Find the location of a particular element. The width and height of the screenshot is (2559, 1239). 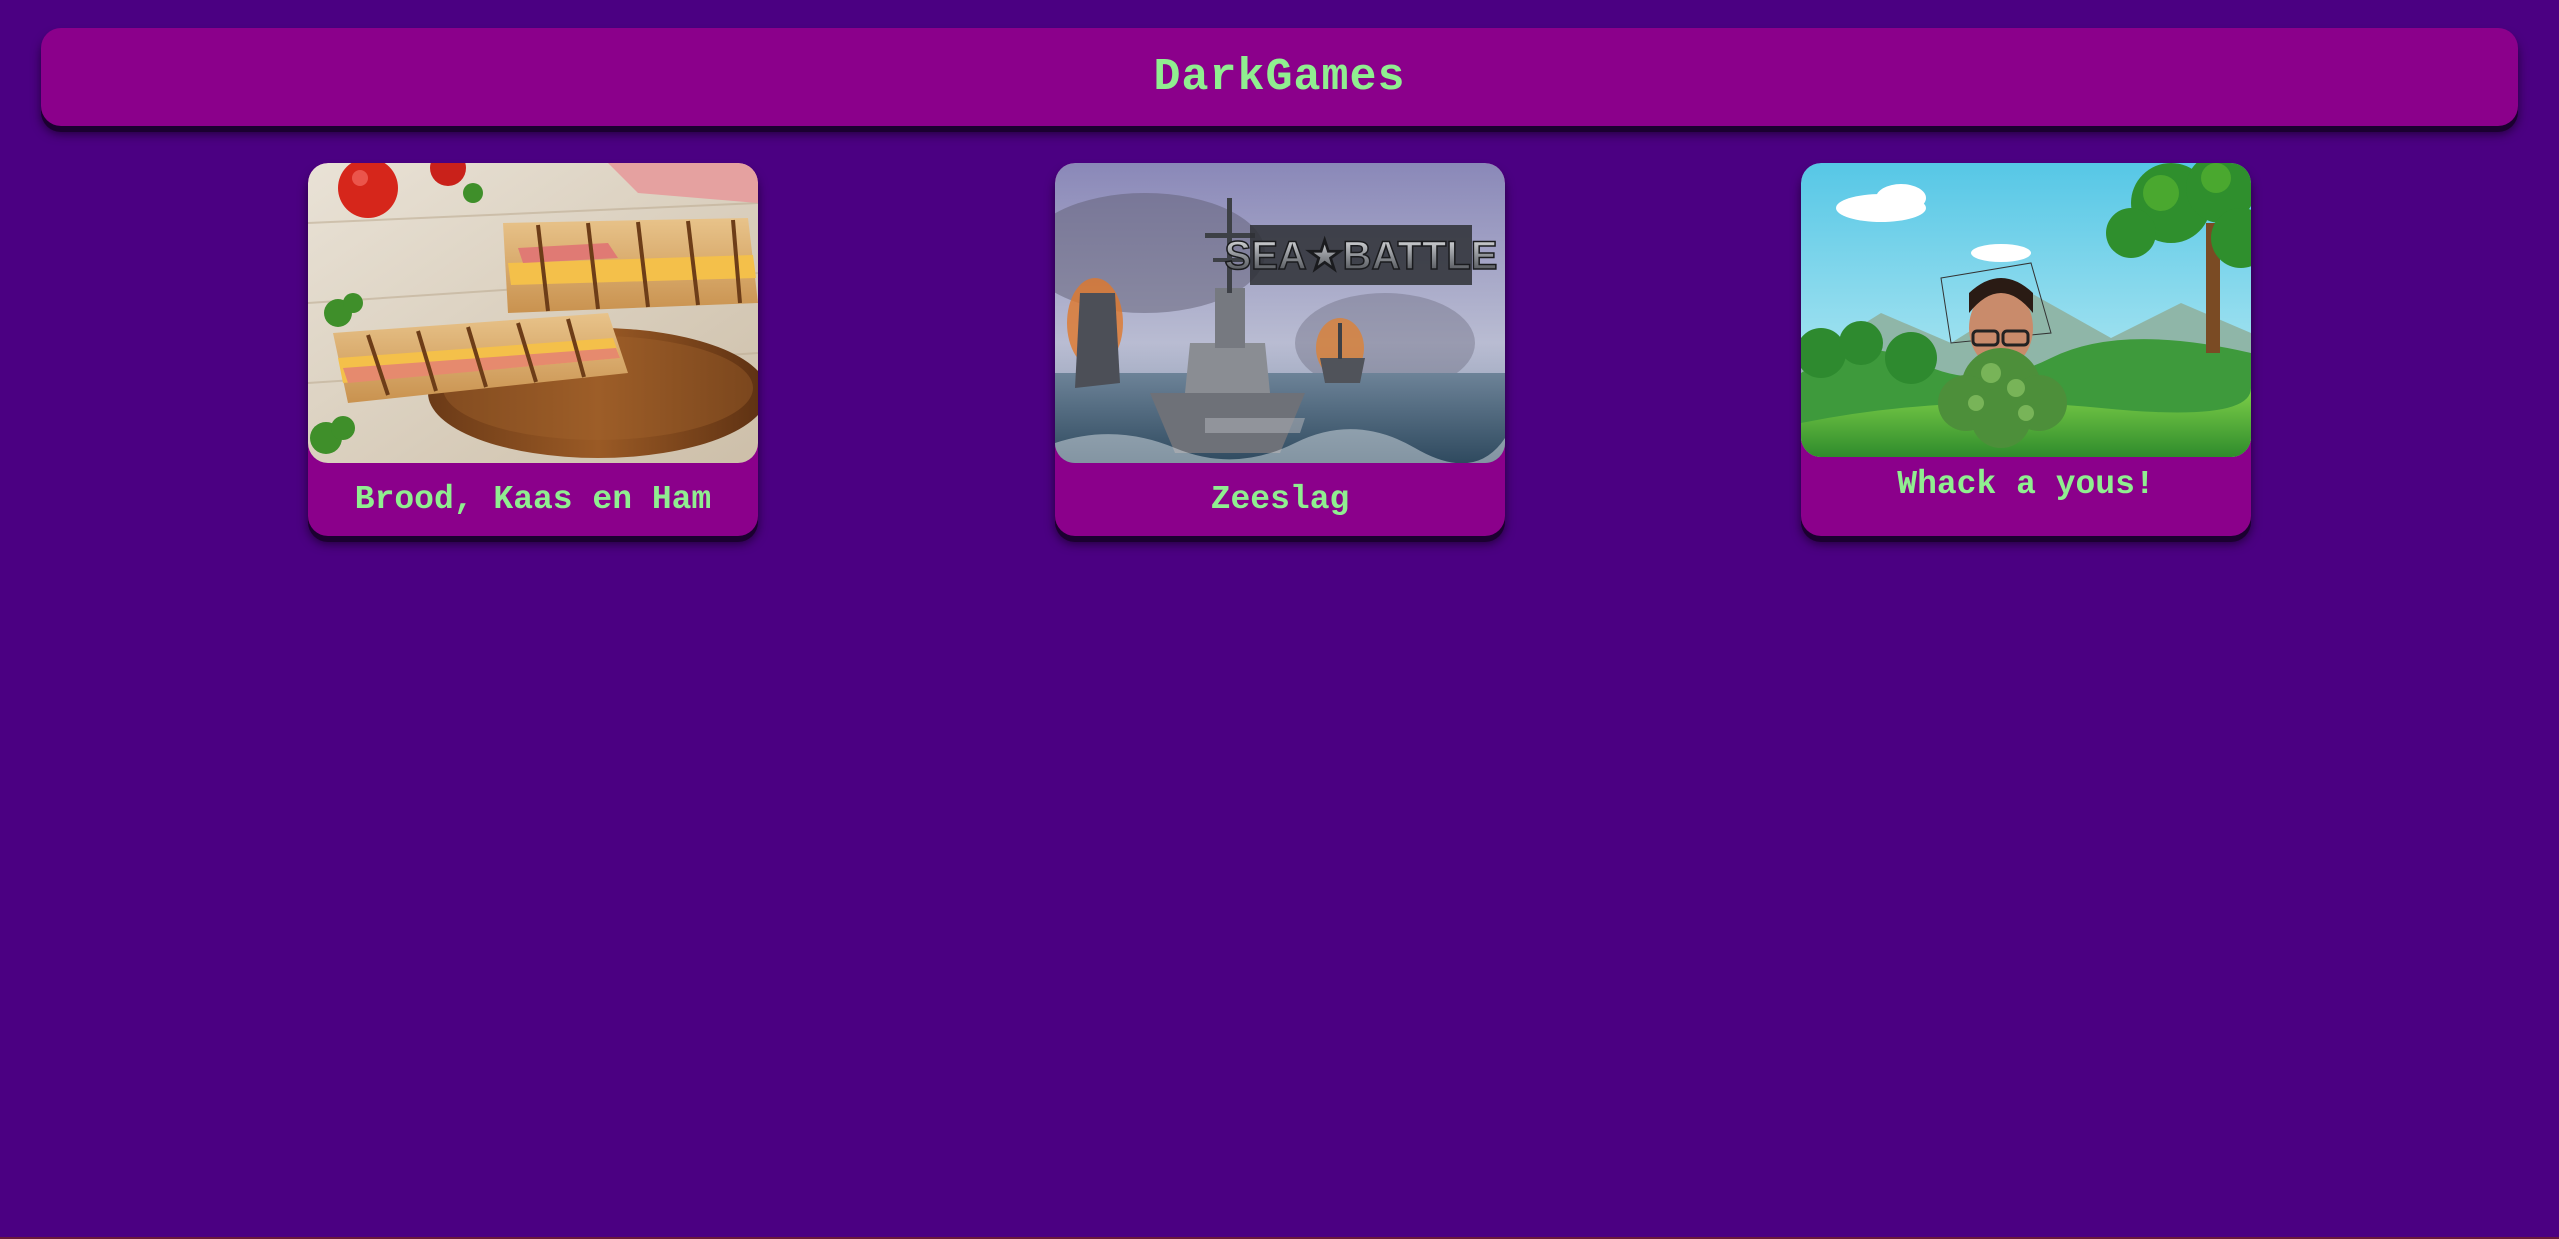

game-card-whack-a-yous: Whack a yous! is located at coordinates (2026, 349).